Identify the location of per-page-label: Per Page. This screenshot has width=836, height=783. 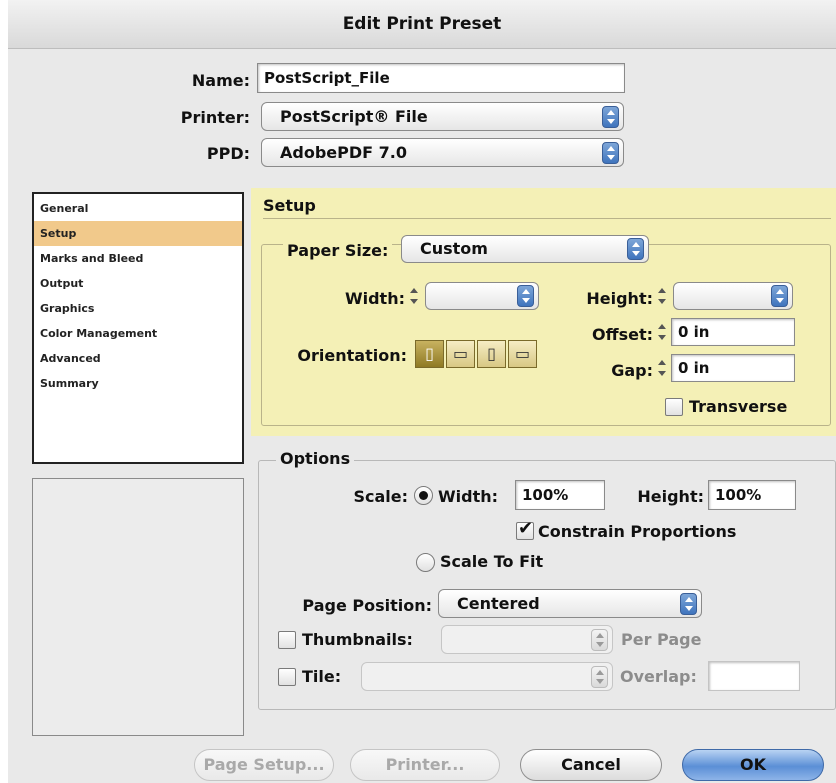
(661, 639).